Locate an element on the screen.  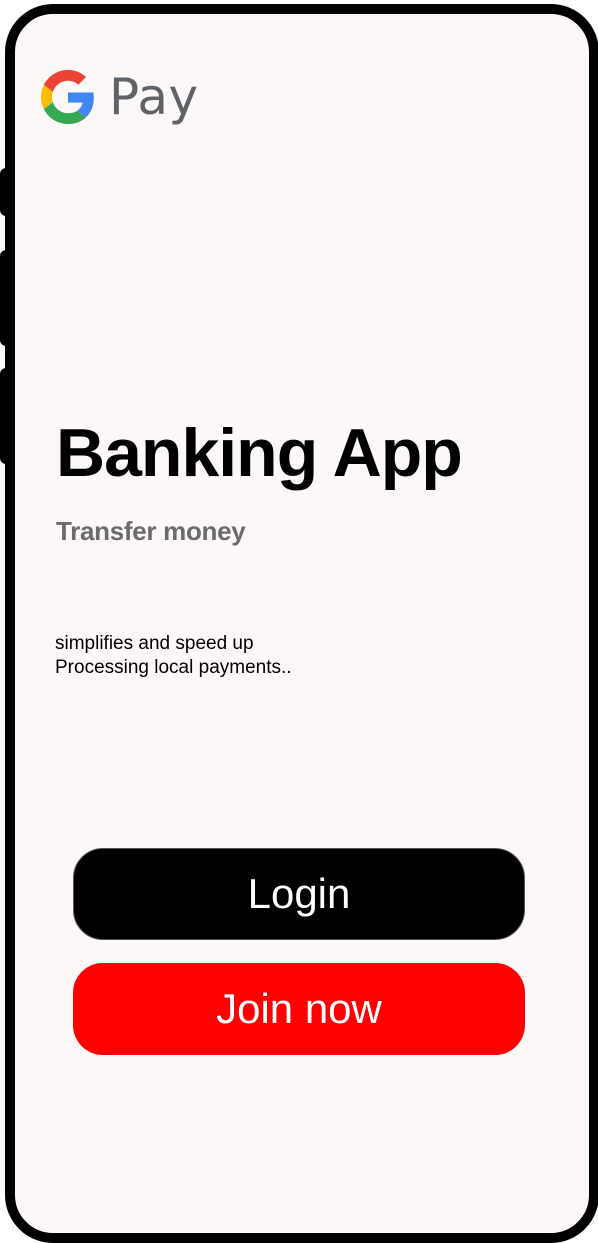
google-pay-logo: Pay is located at coordinates (120, 97).